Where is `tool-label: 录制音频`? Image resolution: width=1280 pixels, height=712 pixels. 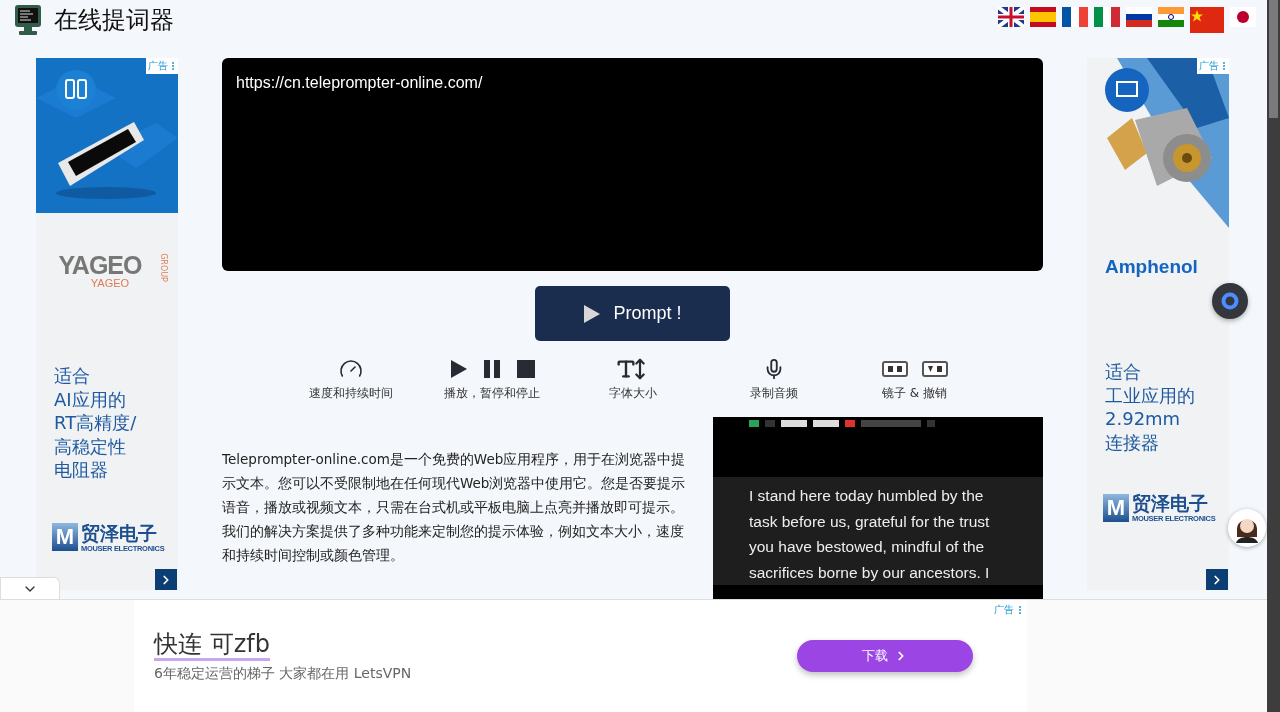 tool-label: 录制音频 is located at coordinates (773, 393).